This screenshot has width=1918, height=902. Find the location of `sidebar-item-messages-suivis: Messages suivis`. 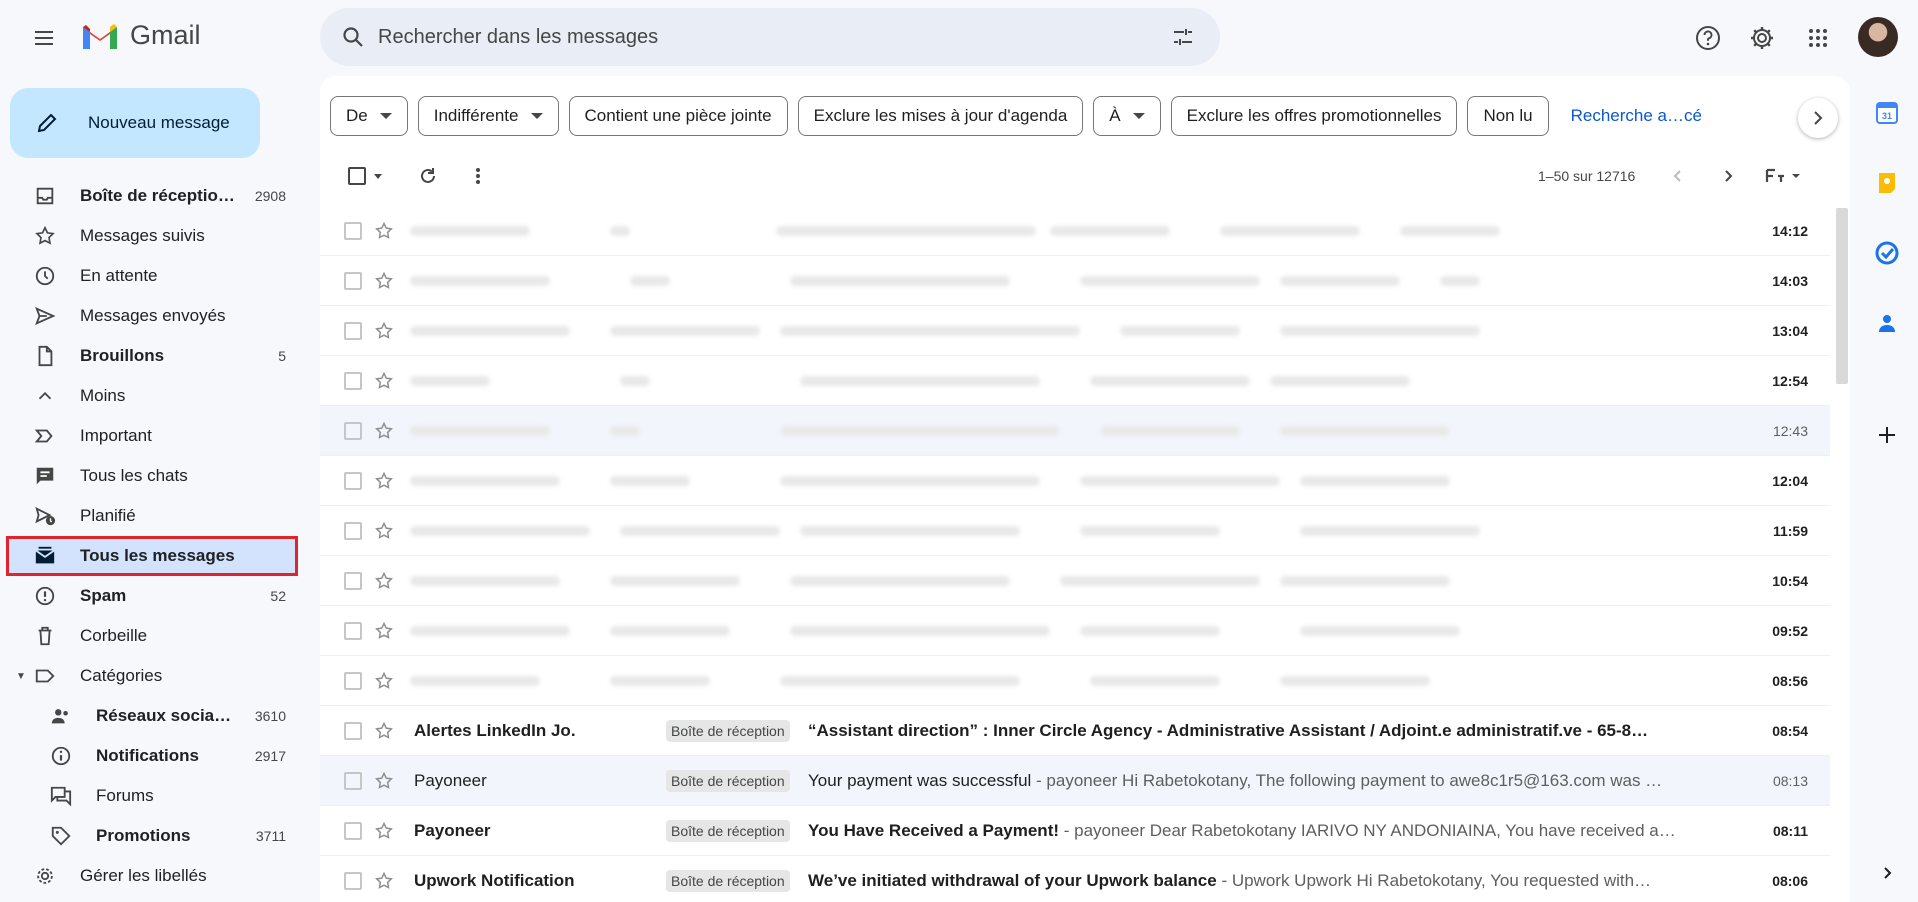

sidebar-item-messages-suivis: Messages suivis is located at coordinates (149, 236).